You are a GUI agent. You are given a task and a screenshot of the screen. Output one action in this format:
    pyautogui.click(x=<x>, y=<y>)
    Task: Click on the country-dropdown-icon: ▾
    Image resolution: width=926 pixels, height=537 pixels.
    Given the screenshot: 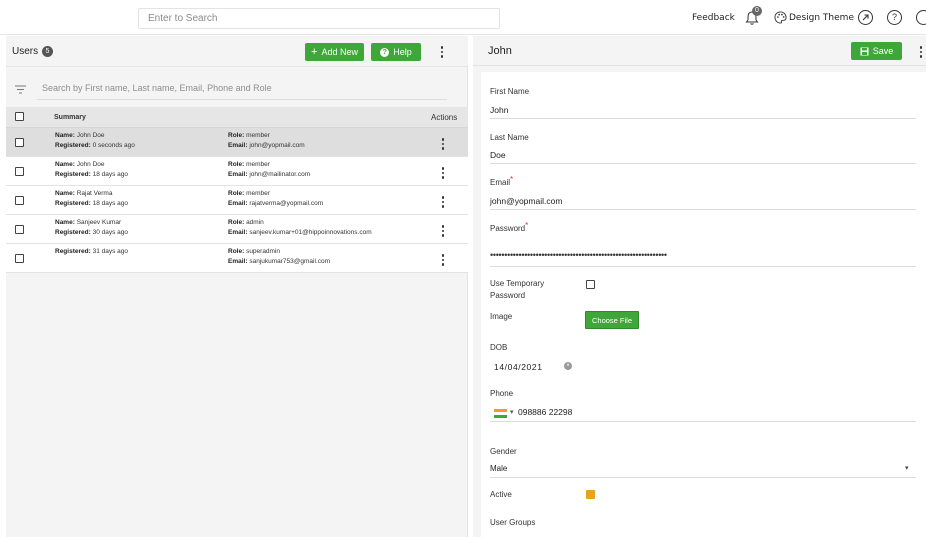 What is the action you would take?
    pyautogui.click(x=512, y=412)
    